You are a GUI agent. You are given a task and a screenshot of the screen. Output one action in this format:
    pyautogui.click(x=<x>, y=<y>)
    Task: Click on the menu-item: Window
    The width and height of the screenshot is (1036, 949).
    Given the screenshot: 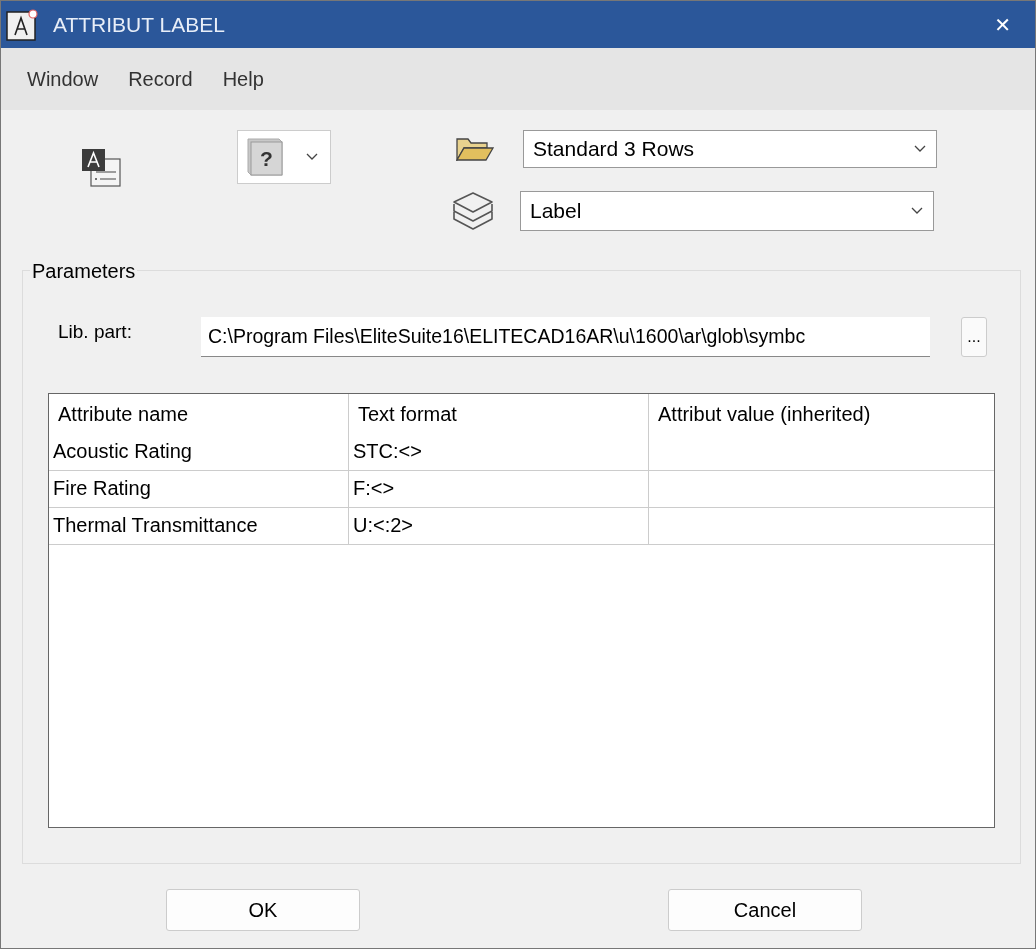 What is the action you would take?
    pyautogui.click(x=63, y=79)
    